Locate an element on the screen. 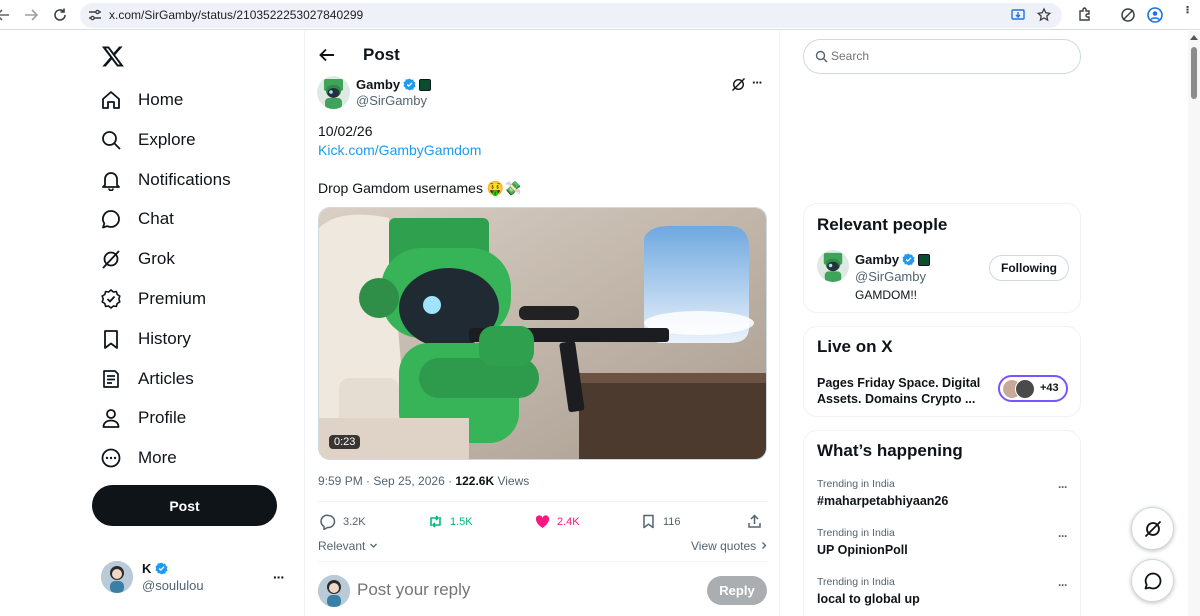  bookmark-star-icon is located at coordinates (1044, 15).